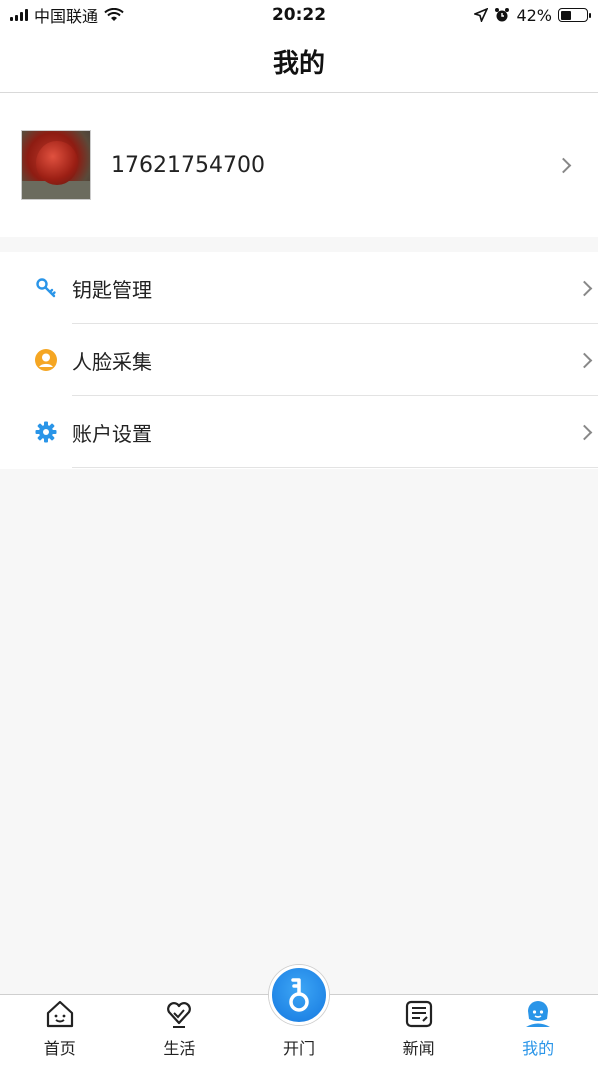 This screenshot has height=1065, width=598. What do you see at coordinates (538, 1048) in the screenshot?
I see `tab-label: 我的` at bounding box center [538, 1048].